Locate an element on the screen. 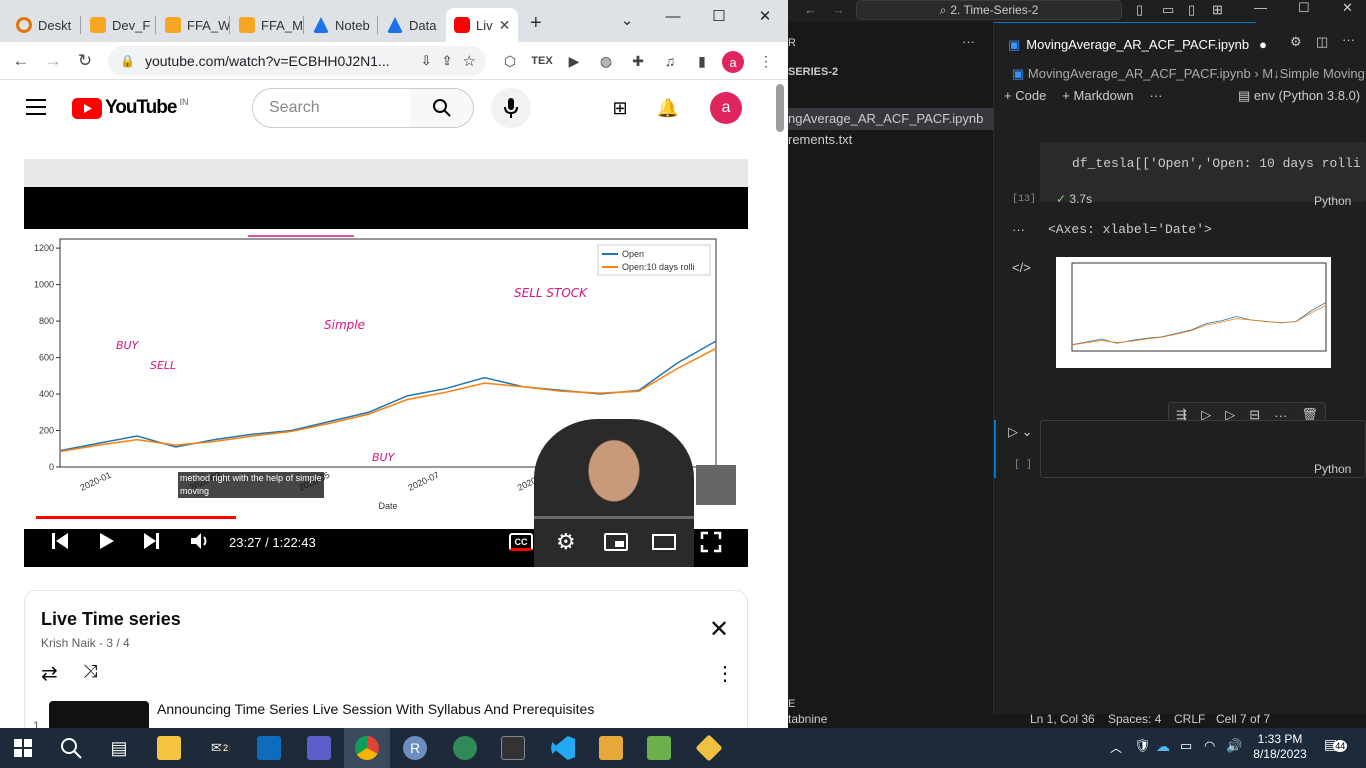 This screenshot has height=768, width=1366. wifi-icon: ◠ is located at coordinates (1209, 746).